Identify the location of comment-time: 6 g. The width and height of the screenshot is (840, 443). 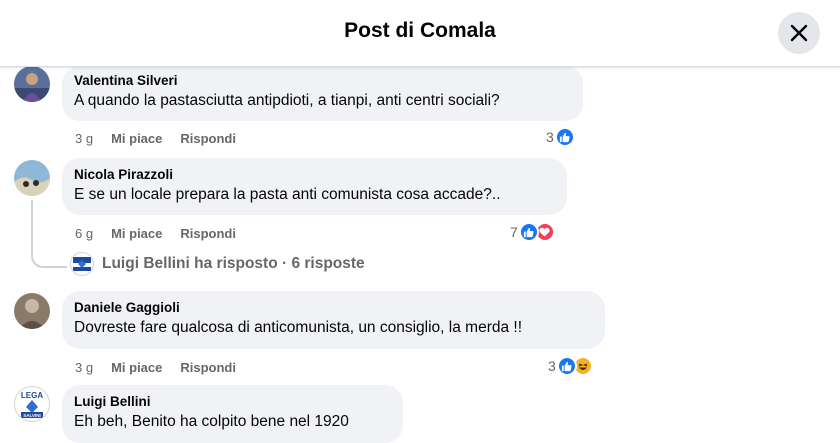
(84, 233).